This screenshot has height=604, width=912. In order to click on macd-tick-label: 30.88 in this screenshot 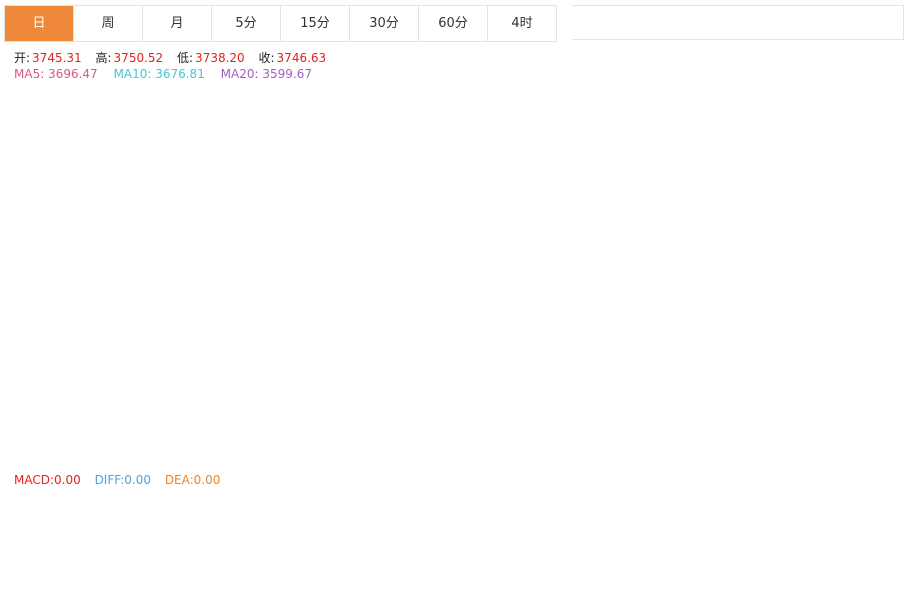, I will do `click(858, 500)`.